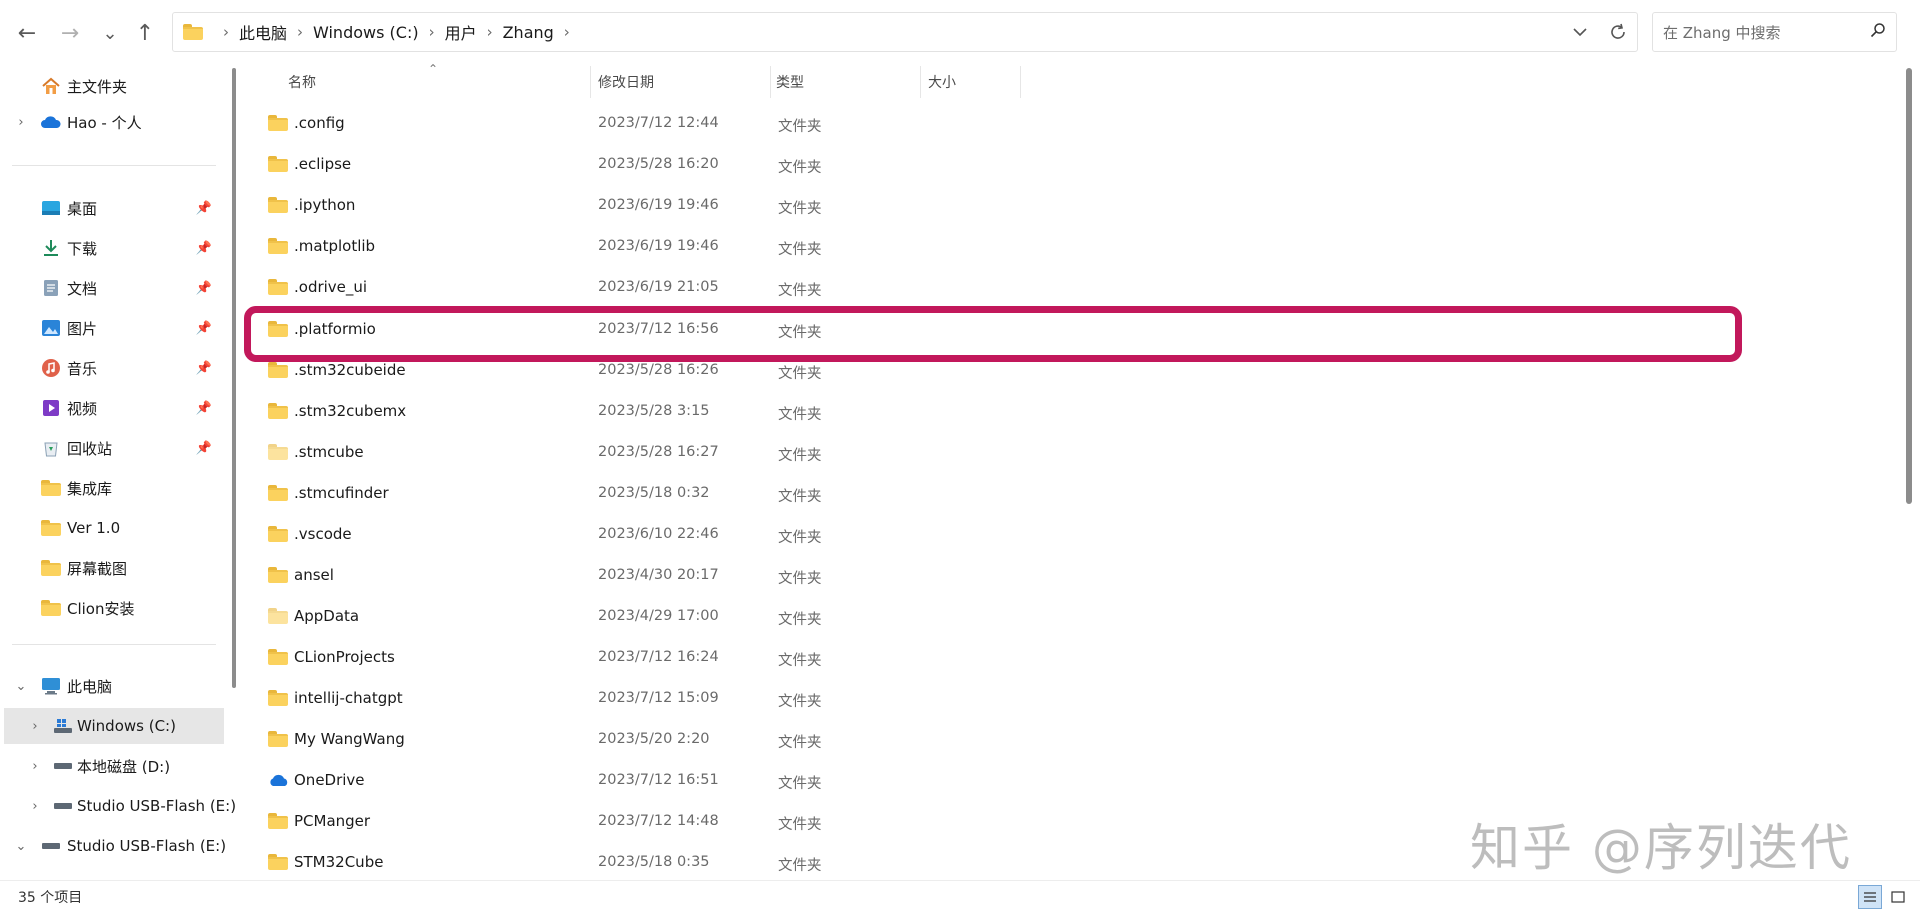  What do you see at coordinates (110, 33) in the screenshot?
I see `recent-locations-button: ⌄` at bounding box center [110, 33].